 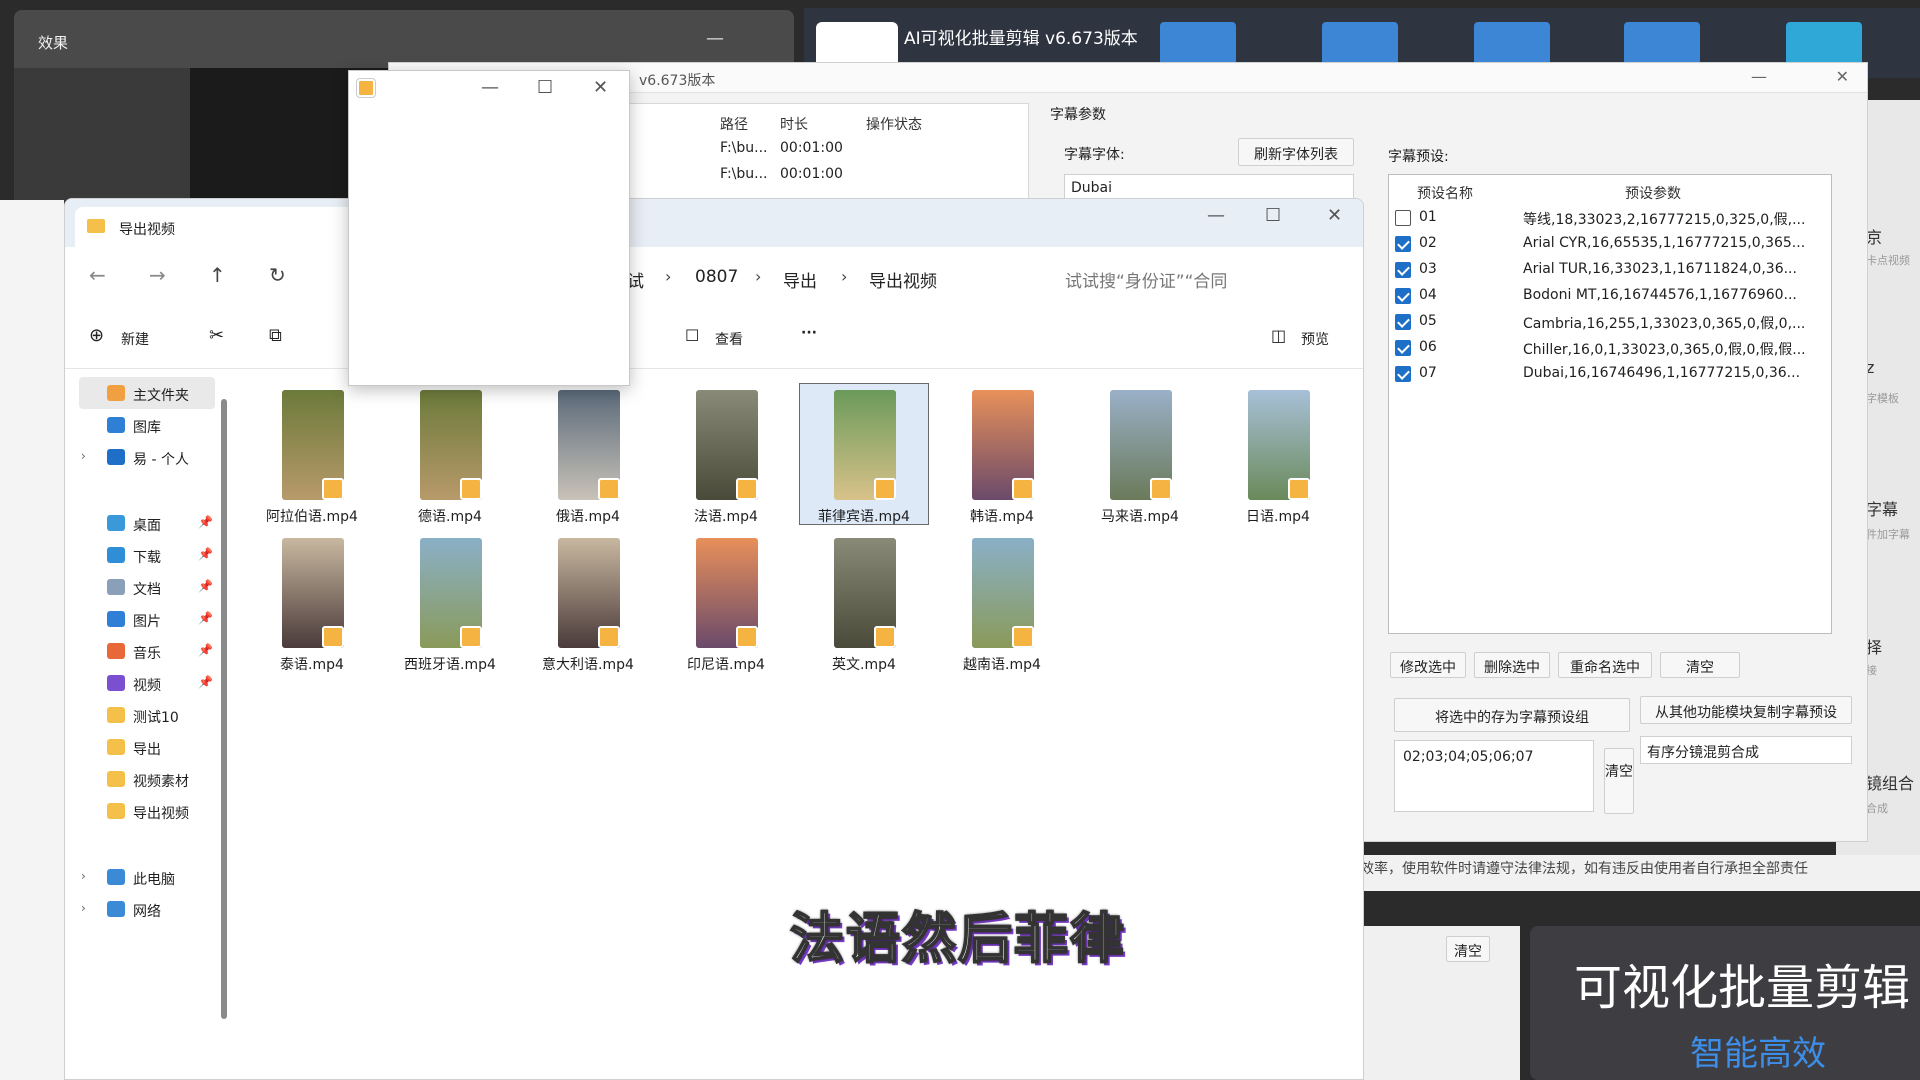 I want to click on sidebar-item: 主文件夹, so click(x=147, y=393).